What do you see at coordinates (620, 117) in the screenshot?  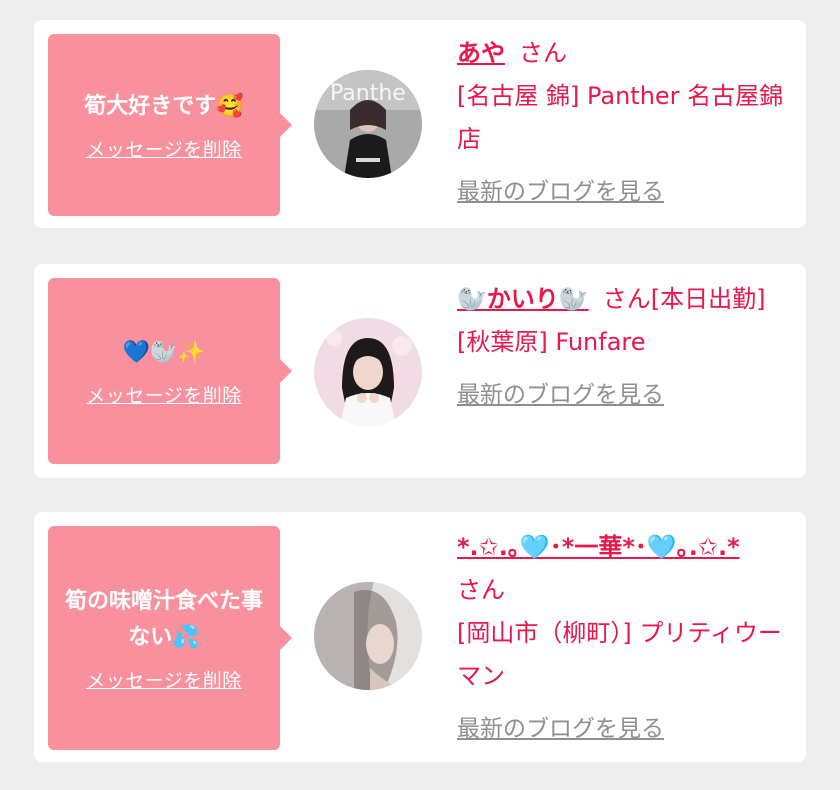 I see `shop-name: [名古屋 錦] Panther 名古屋錦店` at bounding box center [620, 117].